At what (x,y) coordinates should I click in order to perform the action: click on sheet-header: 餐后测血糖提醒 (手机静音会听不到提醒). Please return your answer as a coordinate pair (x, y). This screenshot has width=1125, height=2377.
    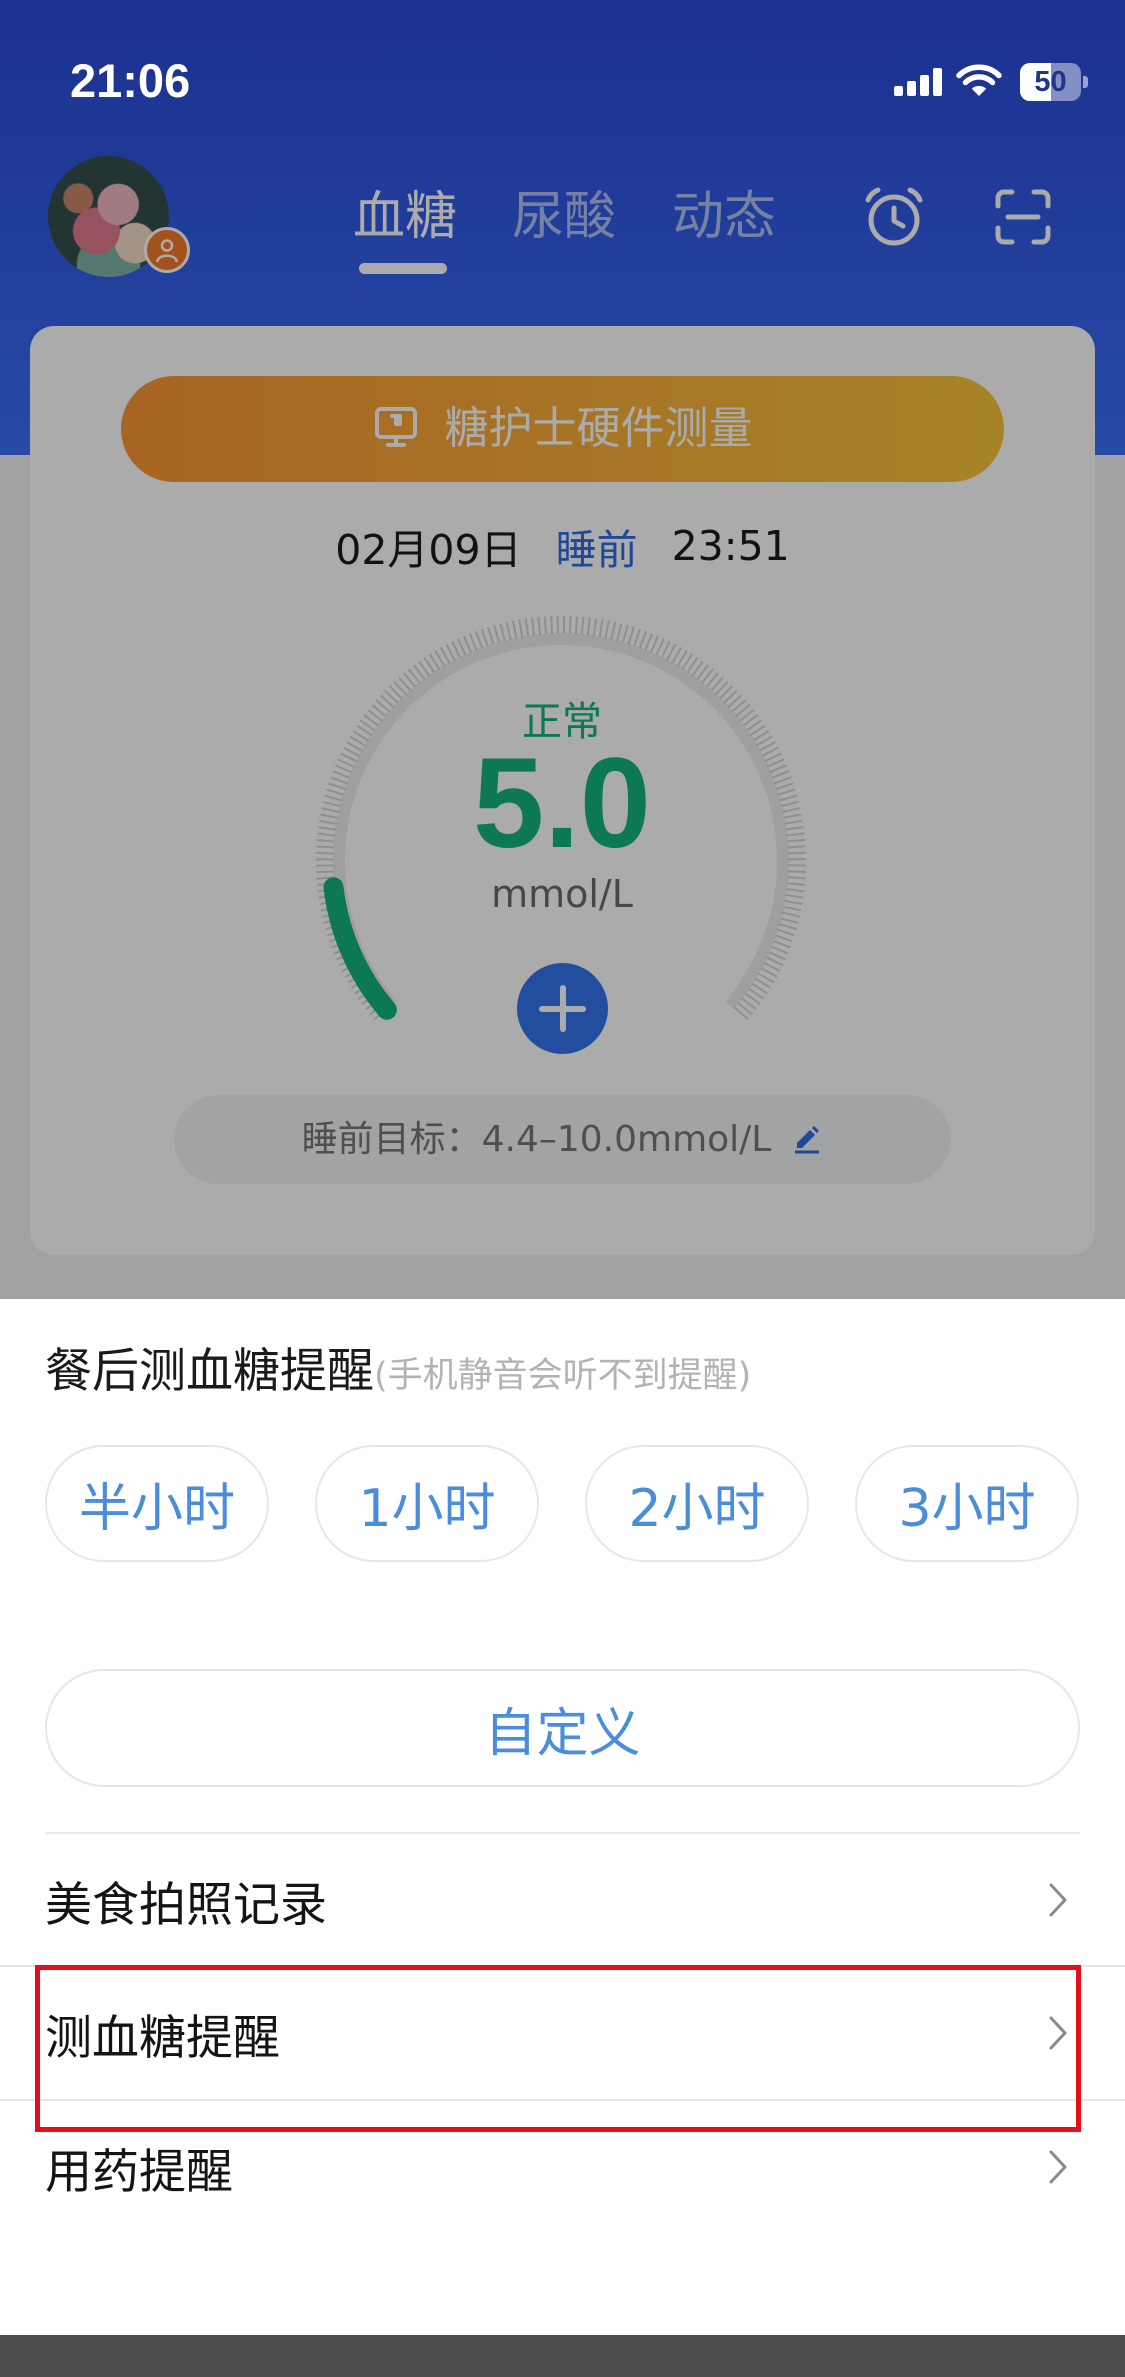
    Looking at the image, I should click on (398, 1372).